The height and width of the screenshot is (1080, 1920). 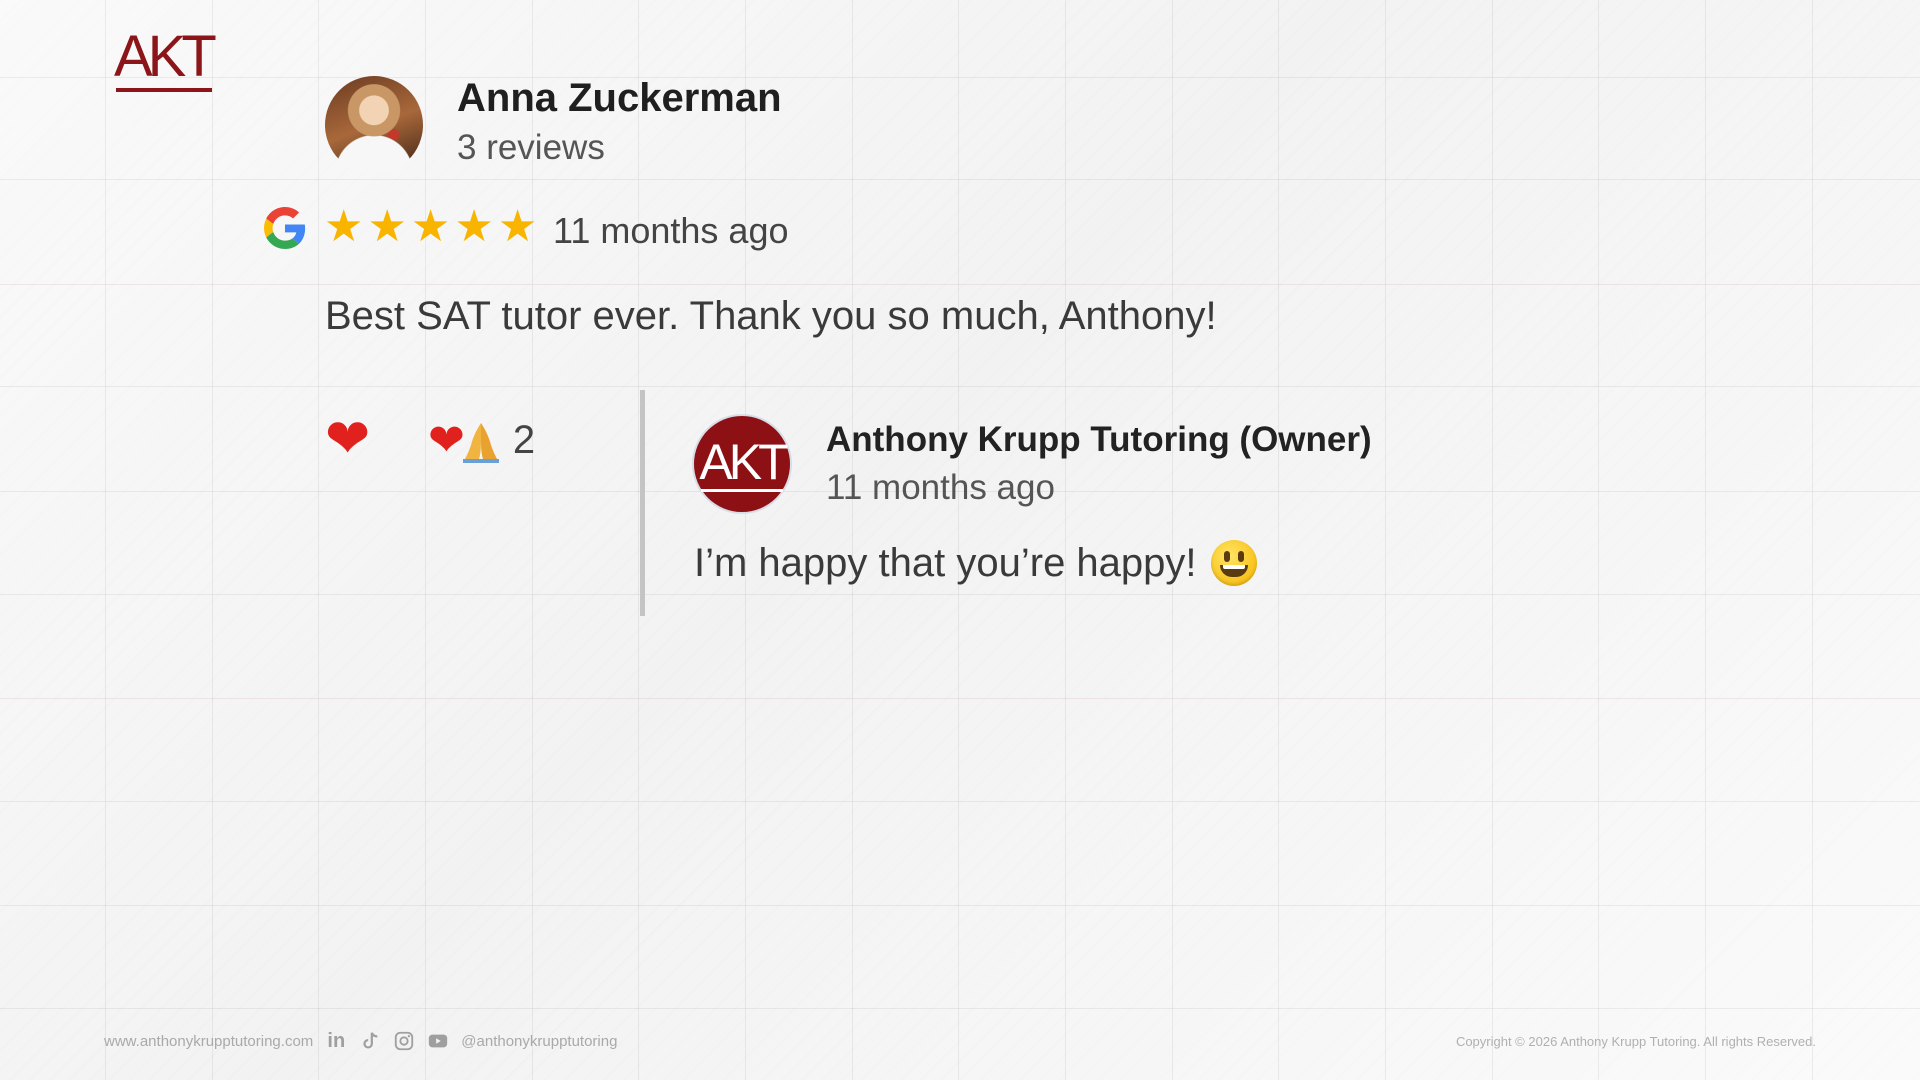 What do you see at coordinates (940, 487) in the screenshot?
I see `owner-reply-date: 11 months ago` at bounding box center [940, 487].